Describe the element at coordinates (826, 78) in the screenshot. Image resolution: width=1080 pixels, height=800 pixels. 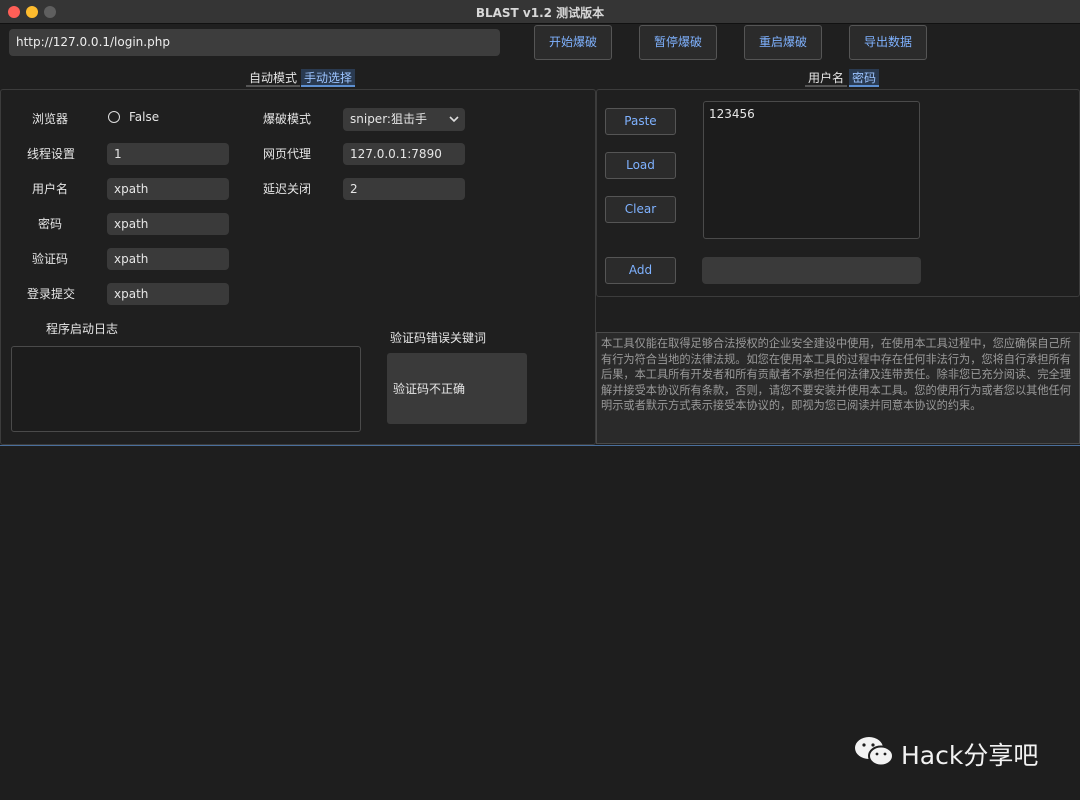
I see `tab-username: 用户名` at that location.